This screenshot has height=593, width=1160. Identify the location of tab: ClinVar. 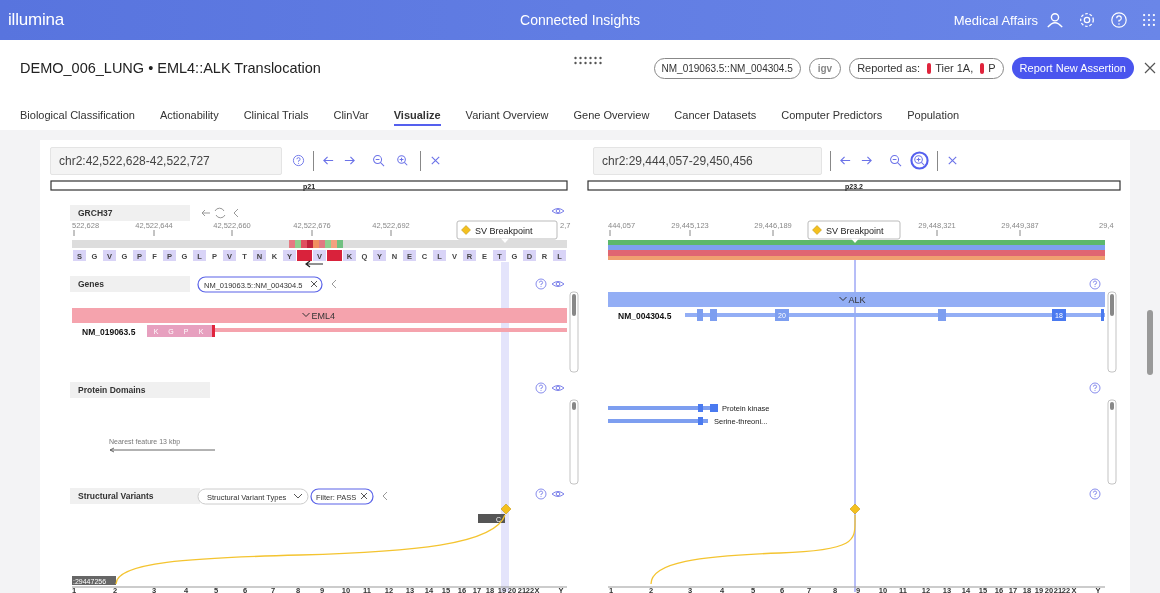
(351, 116).